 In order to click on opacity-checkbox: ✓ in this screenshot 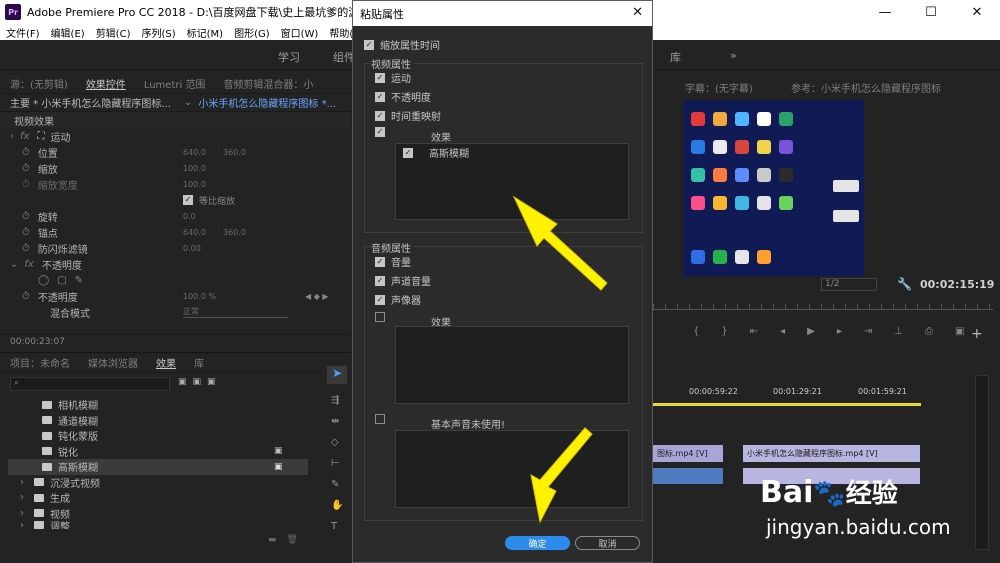, I will do `click(380, 96)`.